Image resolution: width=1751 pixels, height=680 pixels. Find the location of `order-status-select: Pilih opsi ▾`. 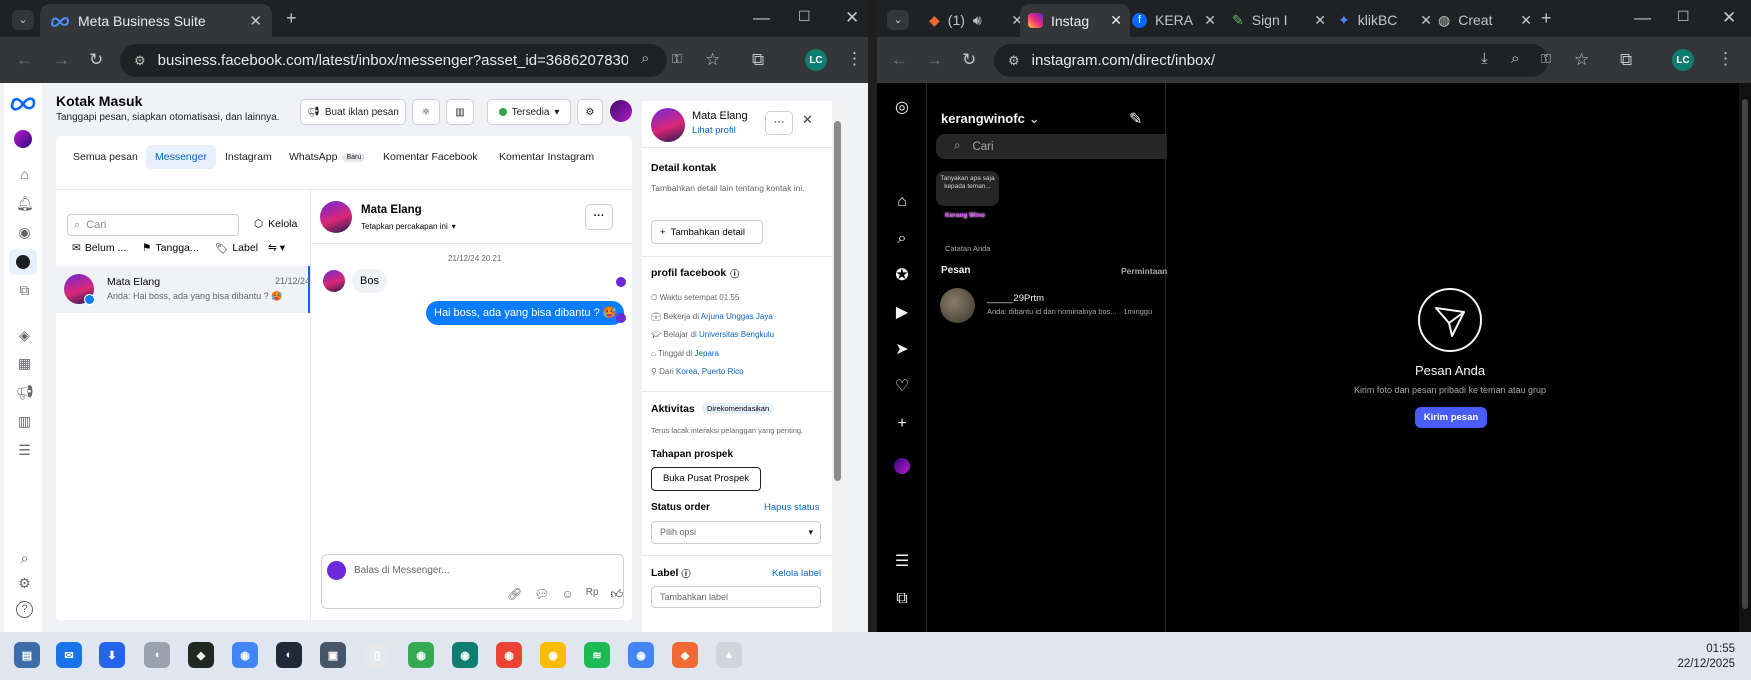

order-status-select: Pilih opsi ▾ is located at coordinates (736, 532).